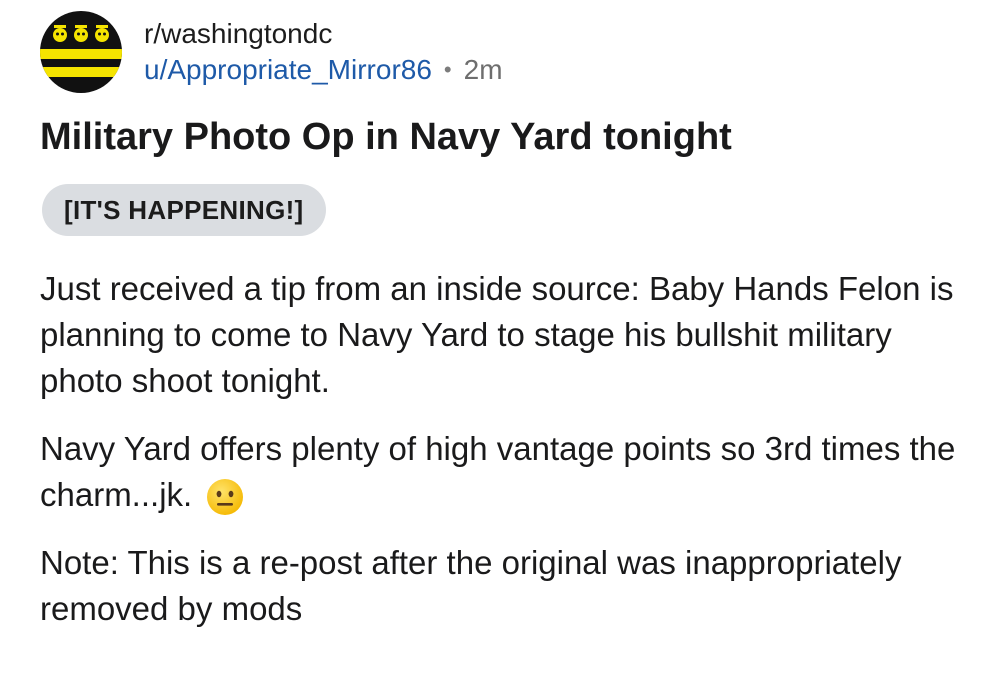 The image size is (1000, 682). What do you see at coordinates (81, 52) in the screenshot?
I see `subreddit-avatar-icon` at bounding box center [81, 52].